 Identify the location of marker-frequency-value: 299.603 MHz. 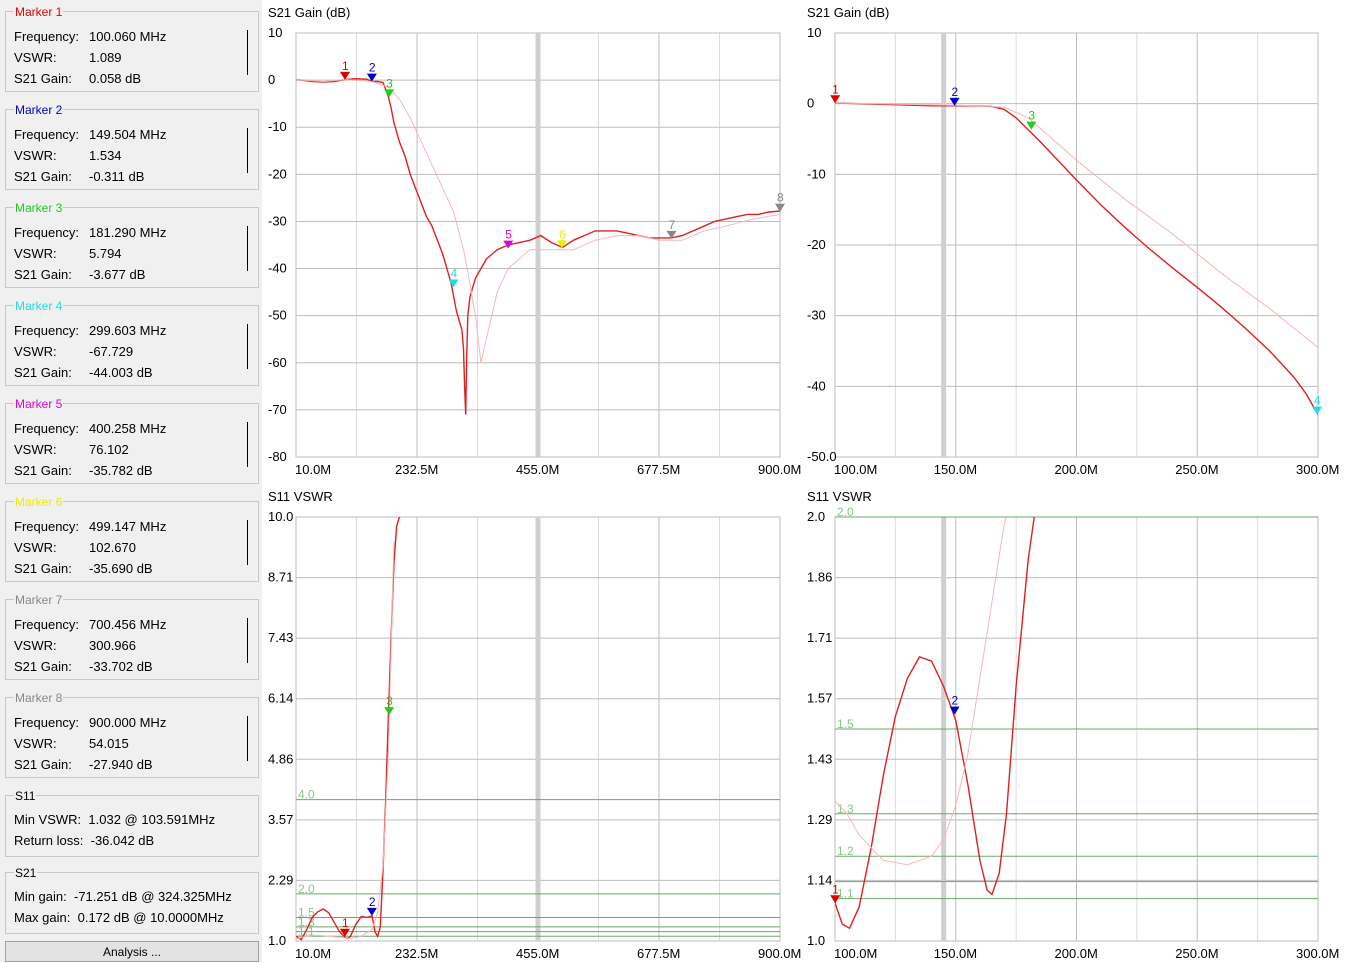
(128, 330).